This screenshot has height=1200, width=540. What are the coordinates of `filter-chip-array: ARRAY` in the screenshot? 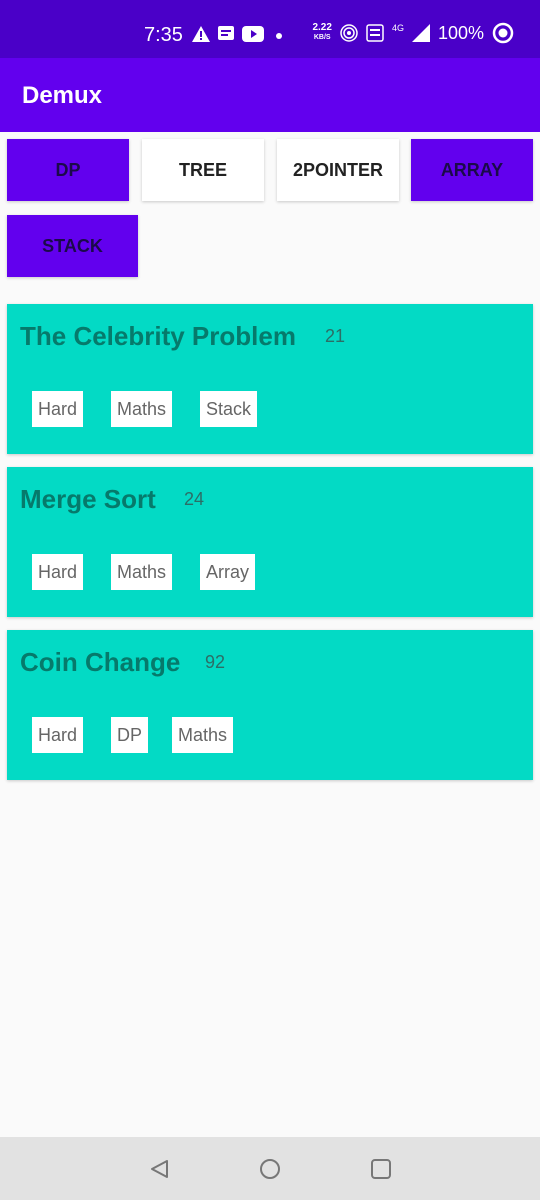 It's located at (472, 170).